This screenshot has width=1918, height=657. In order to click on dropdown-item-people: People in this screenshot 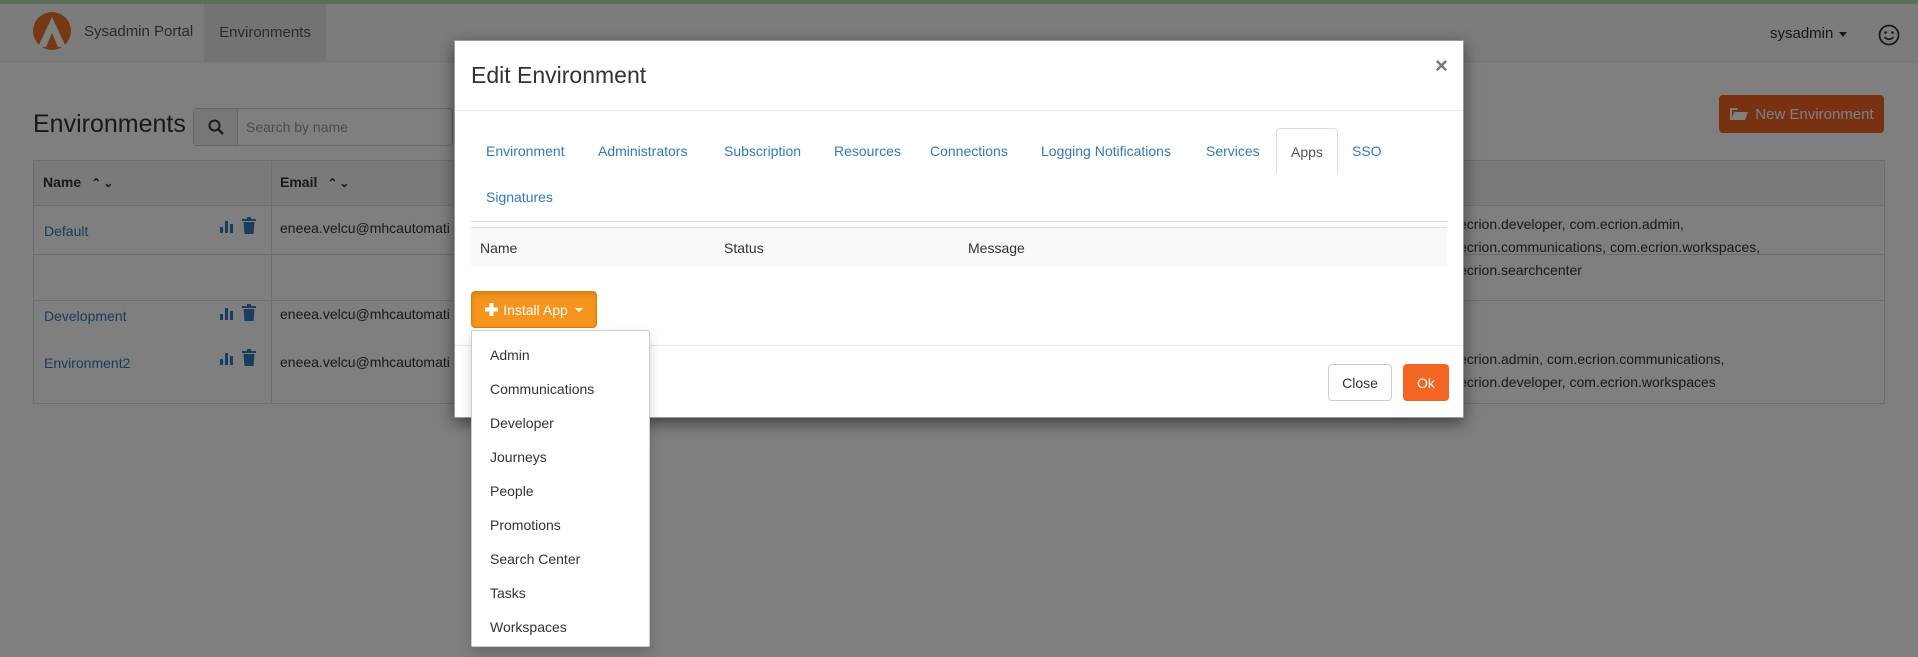, I will do `click(560, 491)`.